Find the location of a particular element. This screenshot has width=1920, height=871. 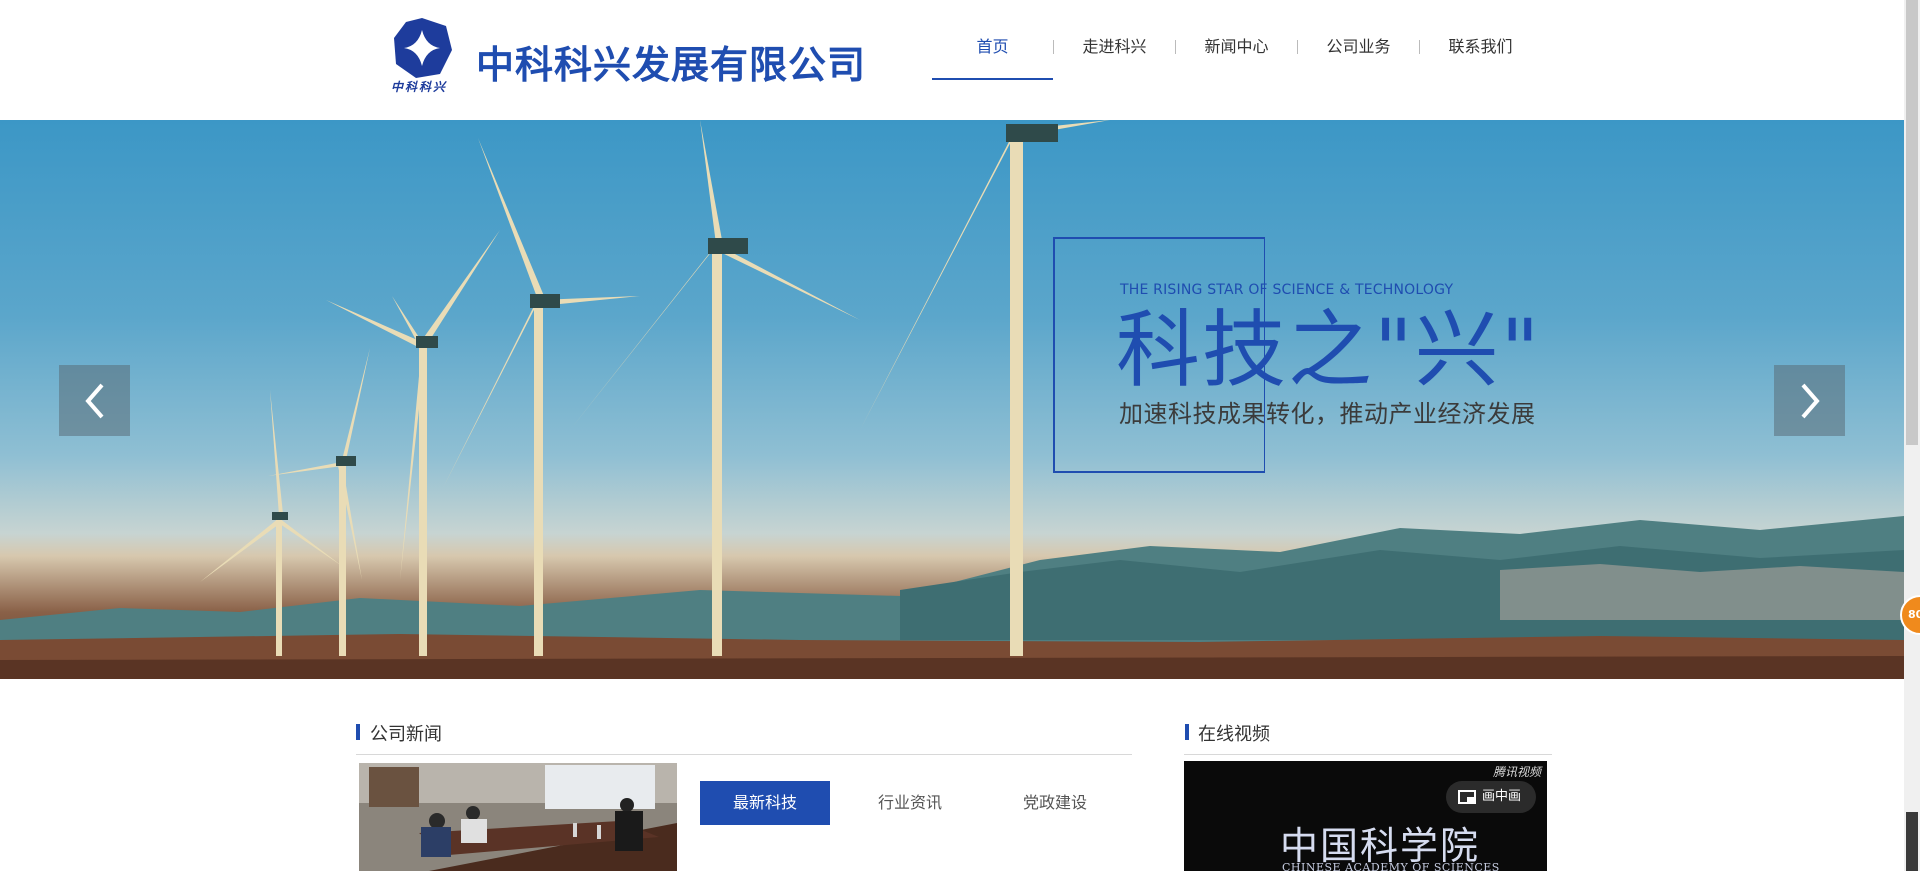

page-scrollbar is located at coordinates (1912, 435).